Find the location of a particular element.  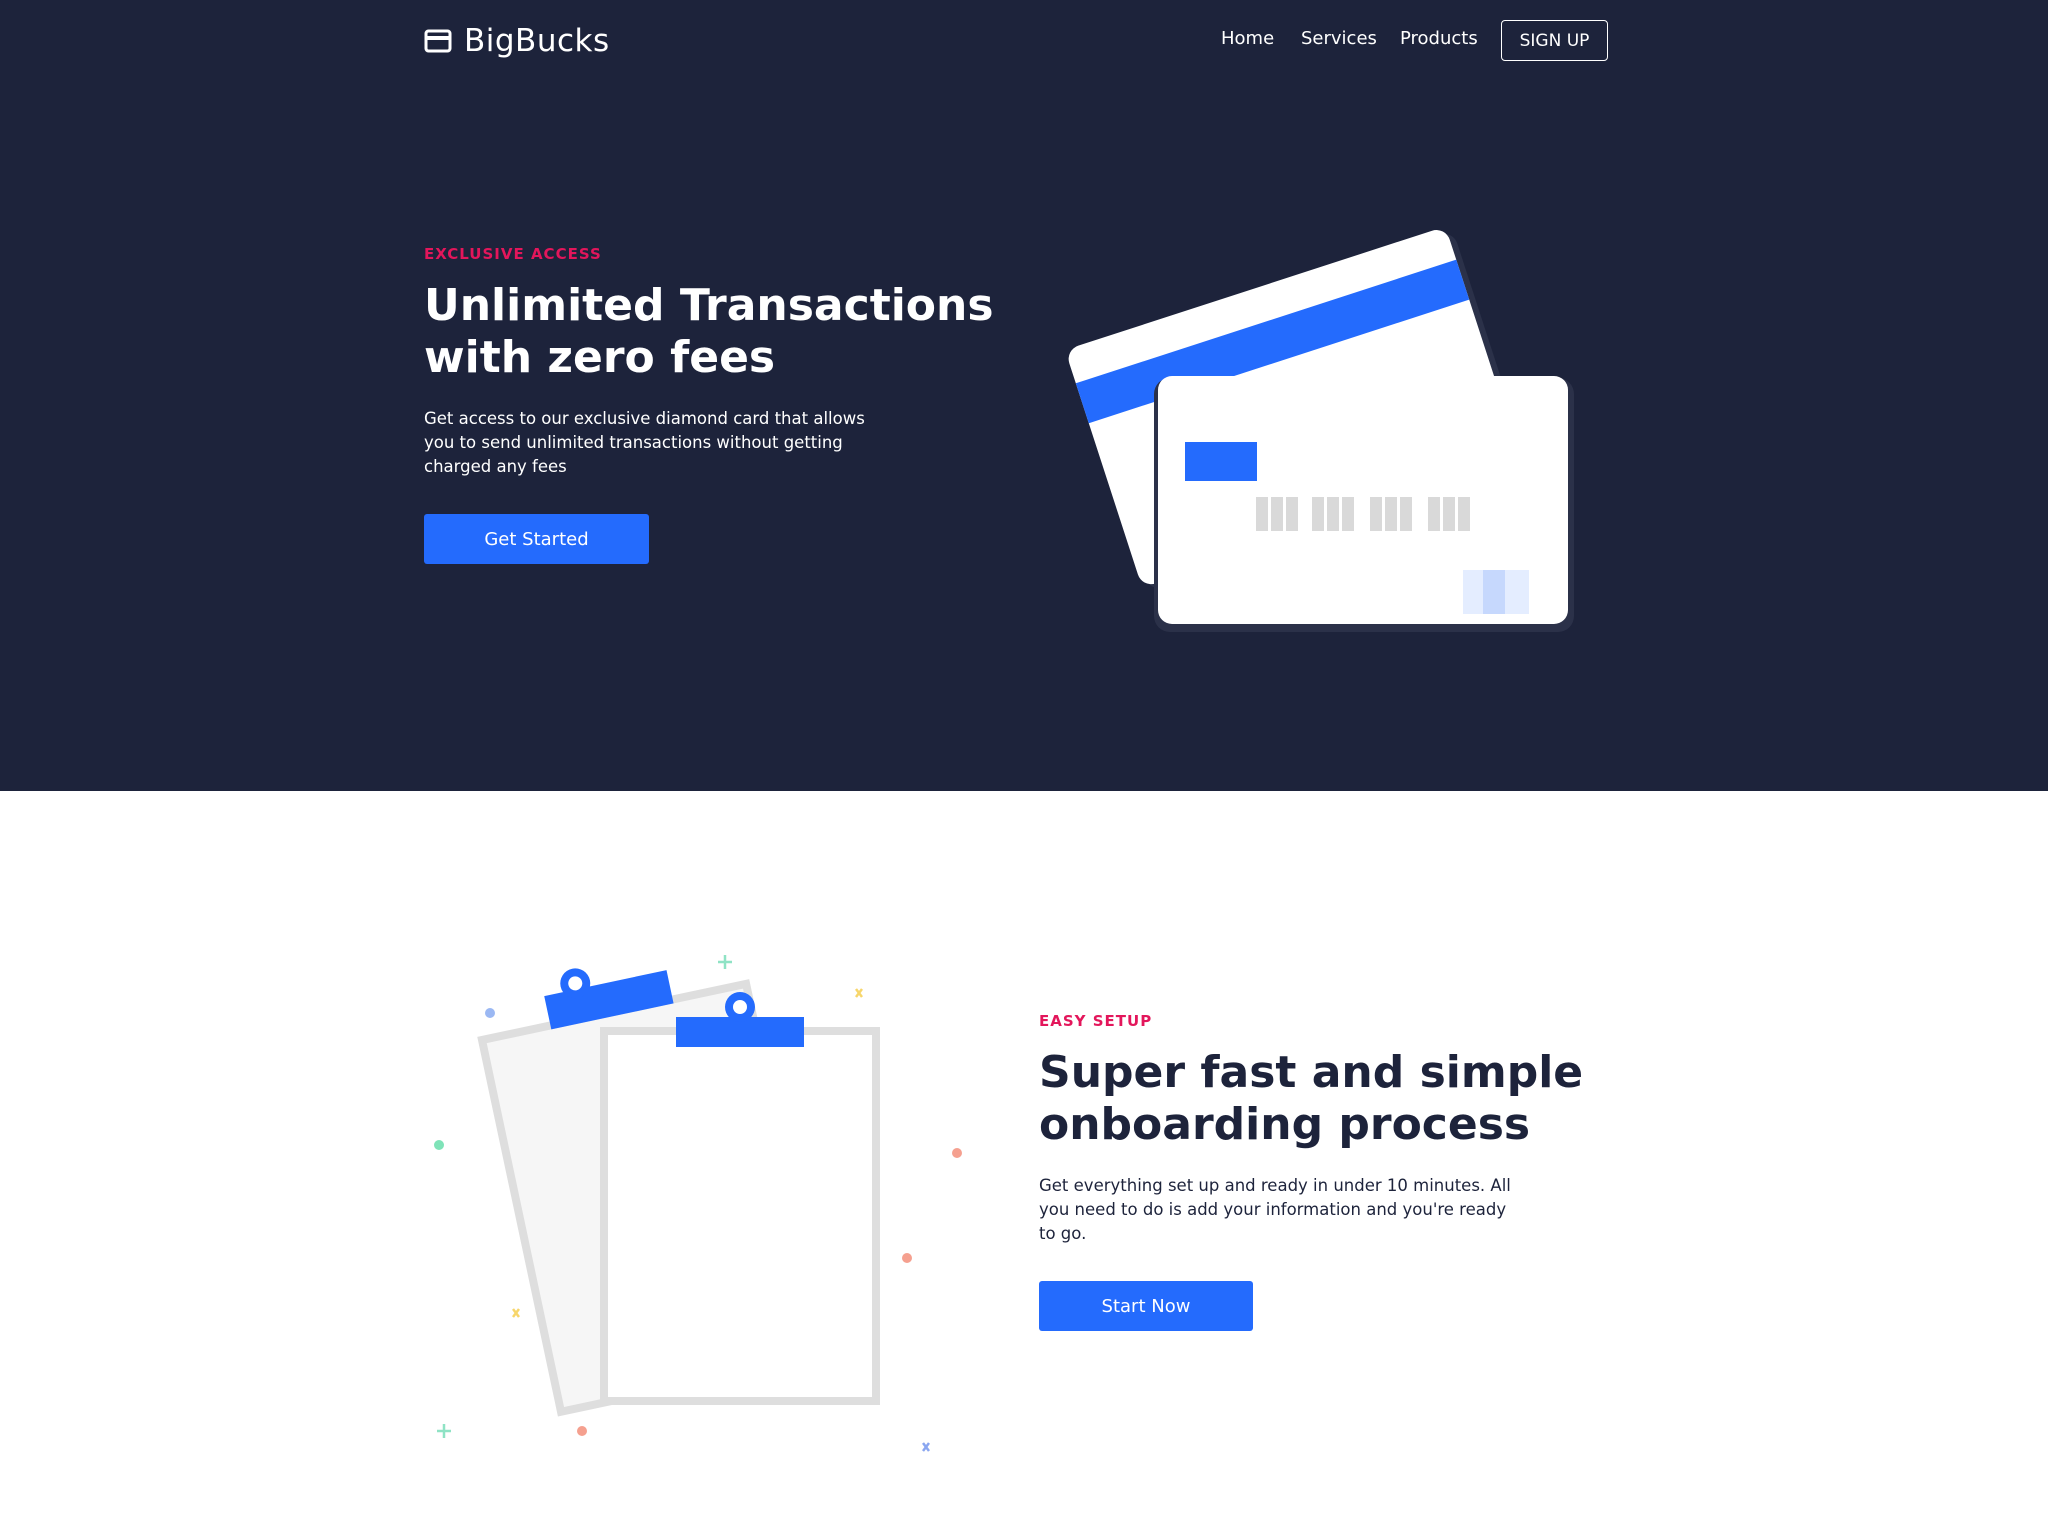

credit-cards-illustration is located at coordinates (1321, 431).